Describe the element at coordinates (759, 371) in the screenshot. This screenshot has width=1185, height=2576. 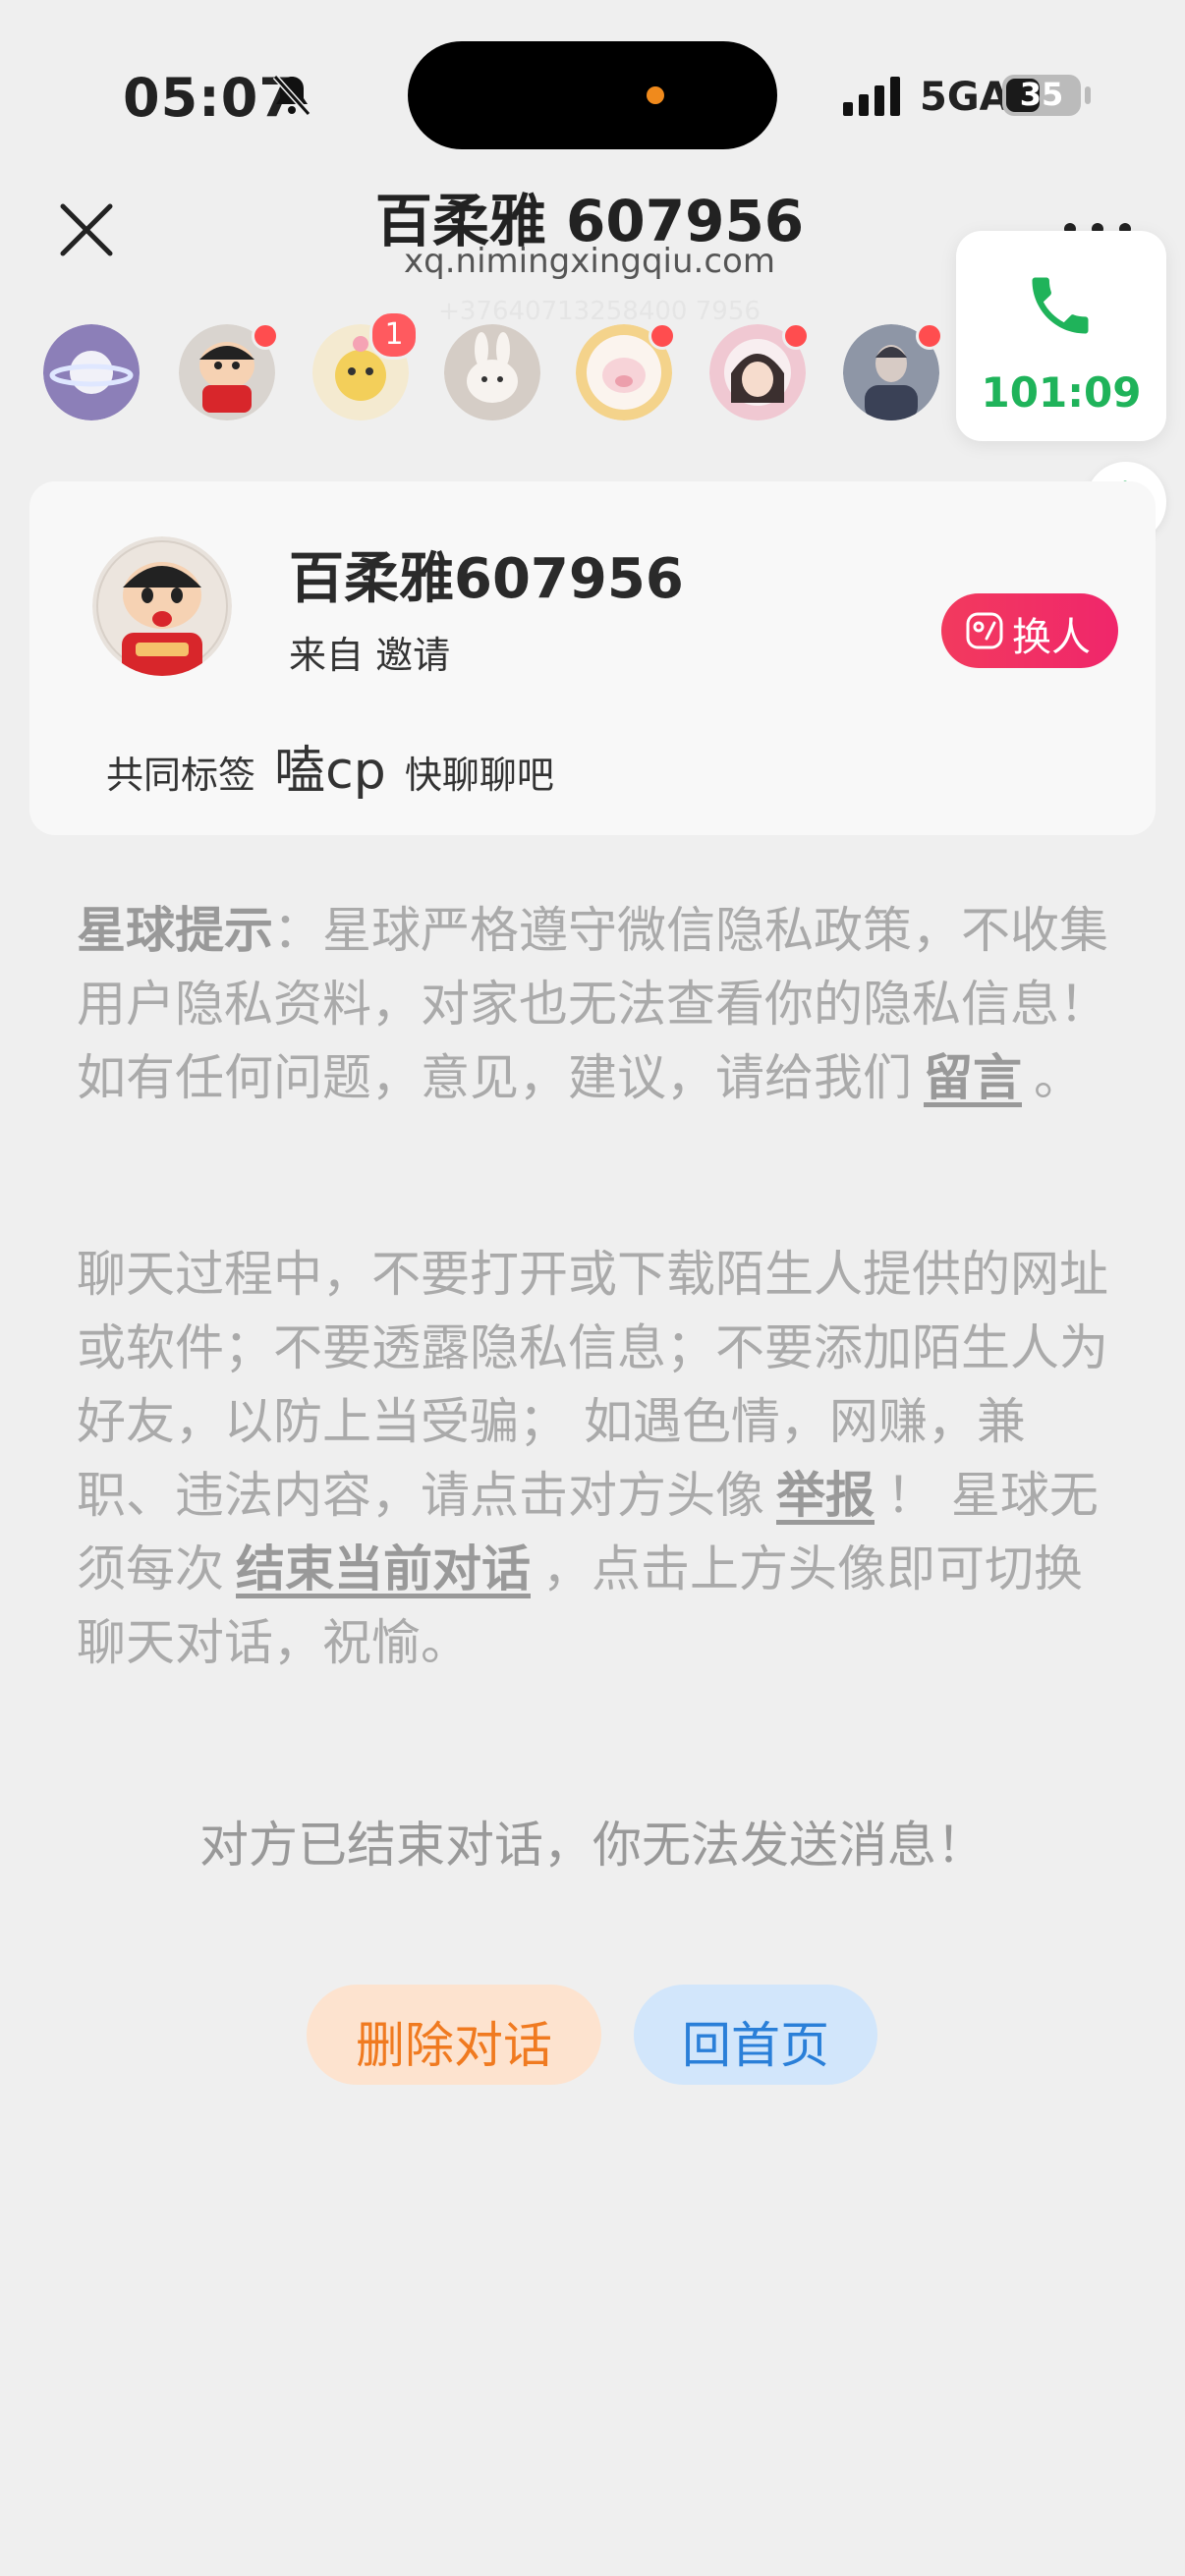
I see `avatar-girl-cat-ears` at that location.